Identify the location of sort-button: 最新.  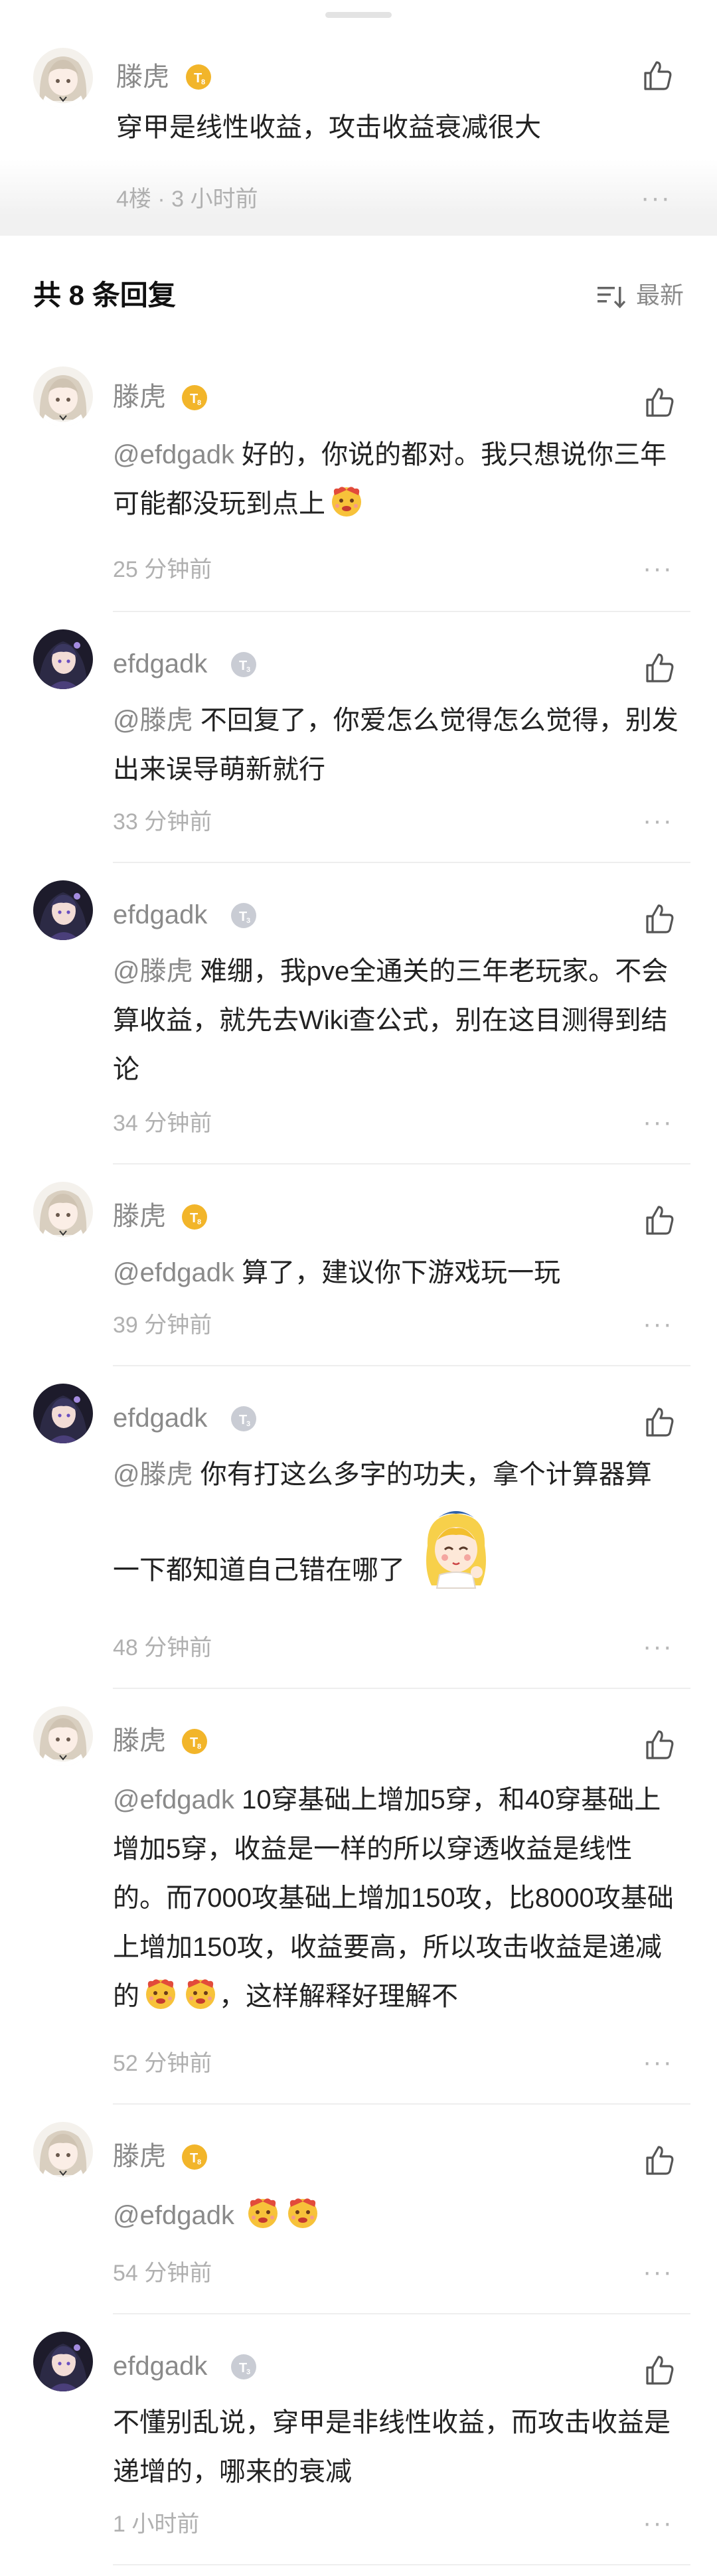
(642, 295).